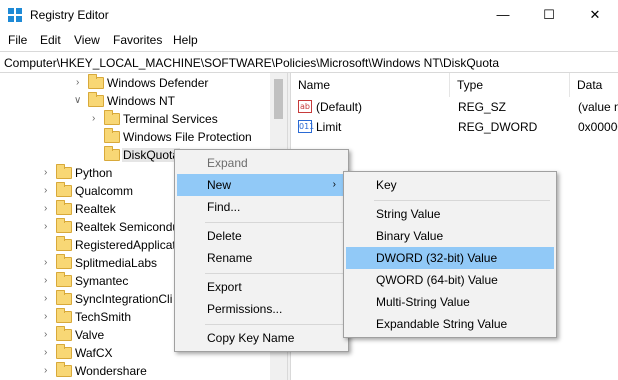  What do you see at coordinates (127, 227) in the screenshot?
I see `tree-item-label: Realtek Semicondu` at bounding box center [127, 227].